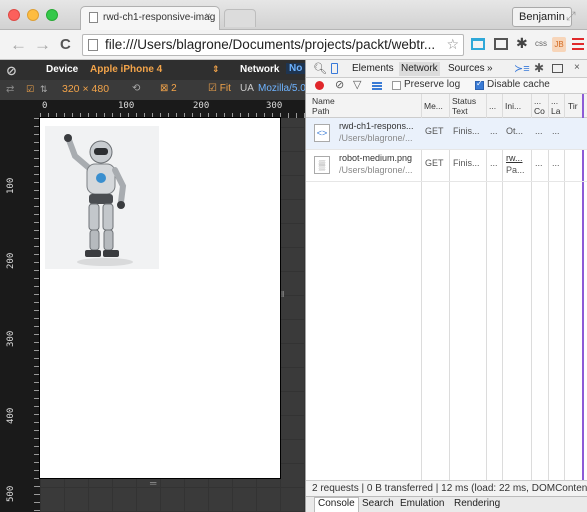 The height and width of the screenshot is (512, 587). I want to click on filter-icon: ▽, so click(357, 84).